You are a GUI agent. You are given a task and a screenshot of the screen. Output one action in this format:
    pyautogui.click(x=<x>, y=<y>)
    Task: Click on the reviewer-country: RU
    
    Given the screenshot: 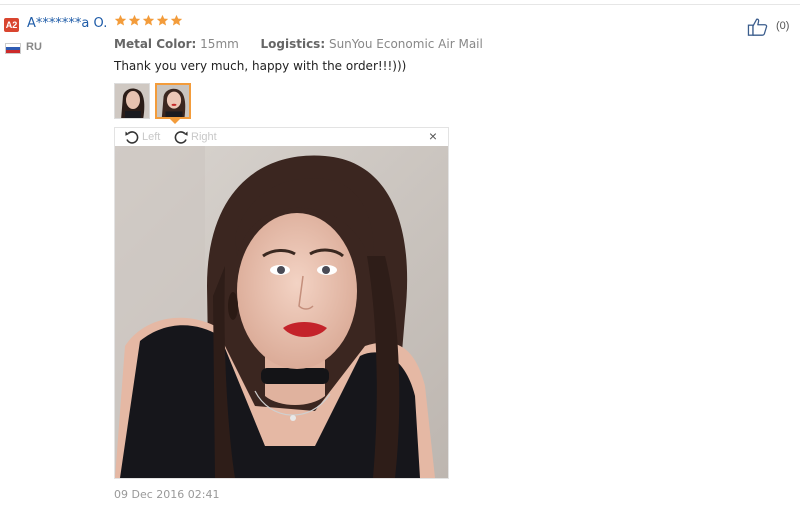 What is the action you would take?
    pyautogui.click(x=34, y=47)
    